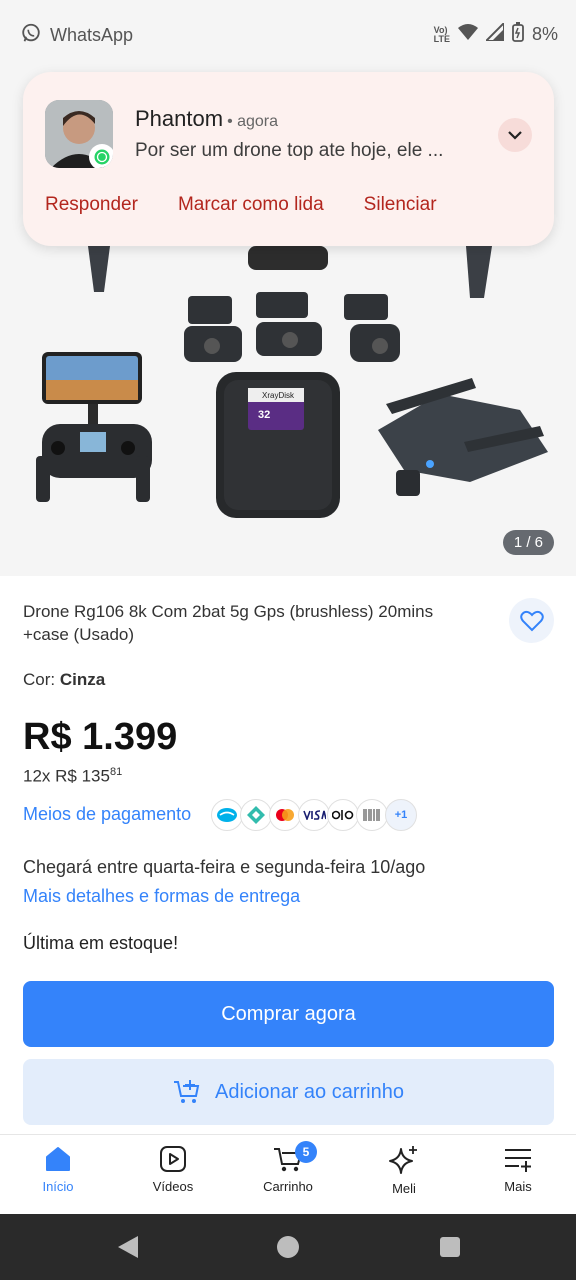  Describe the element at coordinates (91, 205) in the screenshot. I see `reply-button: Responder` at that location.